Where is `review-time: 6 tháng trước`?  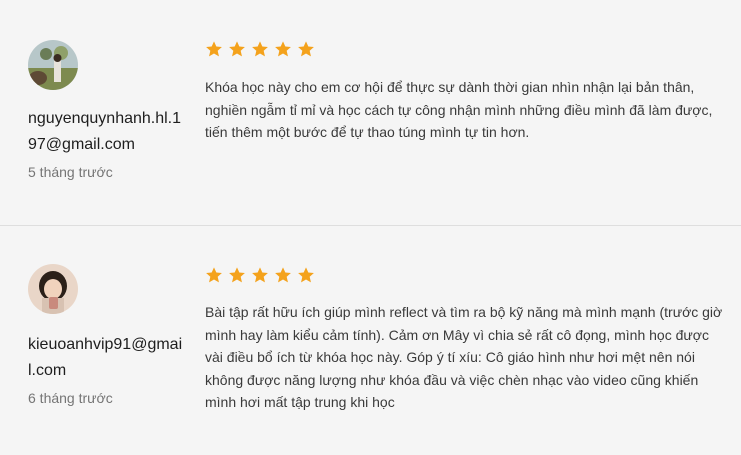
review-time: 6 tháng trước is located at coordinates (70, 398).